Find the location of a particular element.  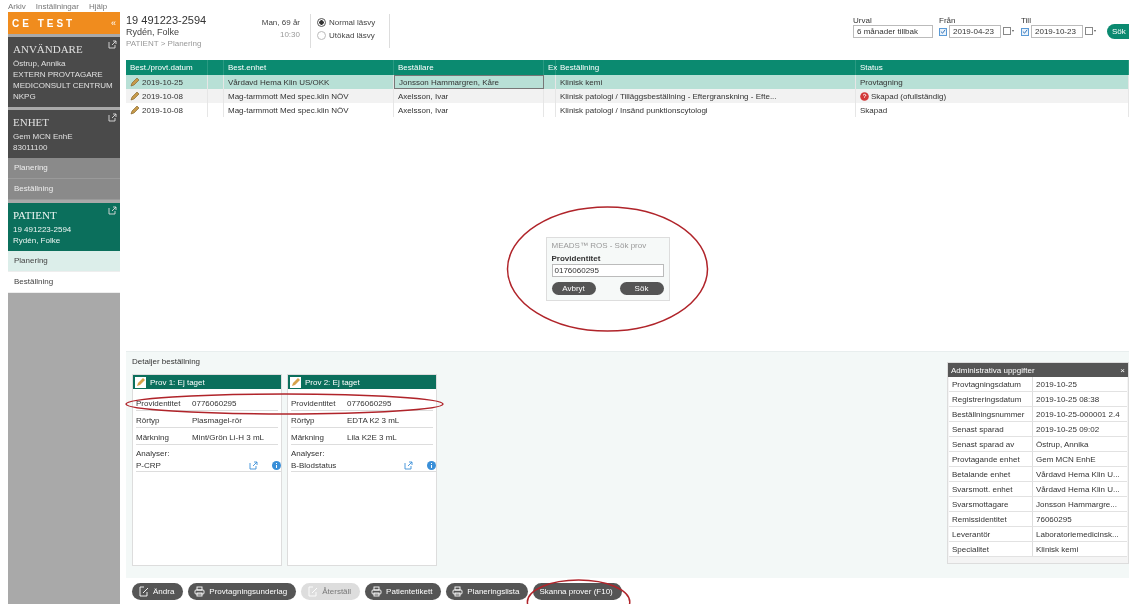

field-label: Specialitet is located at coordinates (991, 549).